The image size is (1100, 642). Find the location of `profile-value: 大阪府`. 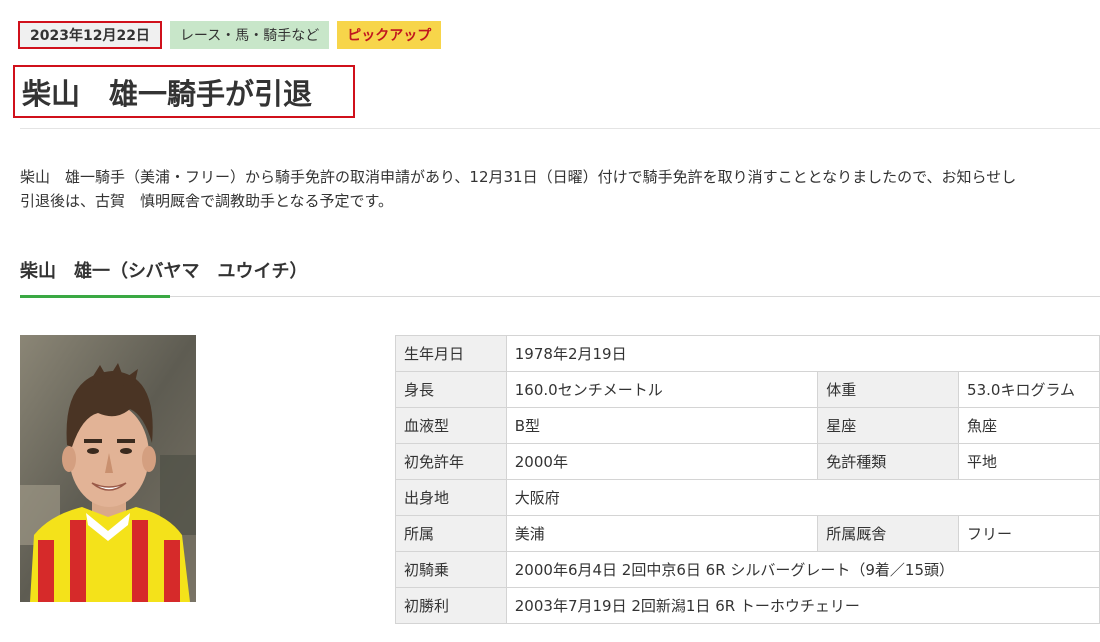

profile-value: 大阪府 is located at coordinates (802, 497).